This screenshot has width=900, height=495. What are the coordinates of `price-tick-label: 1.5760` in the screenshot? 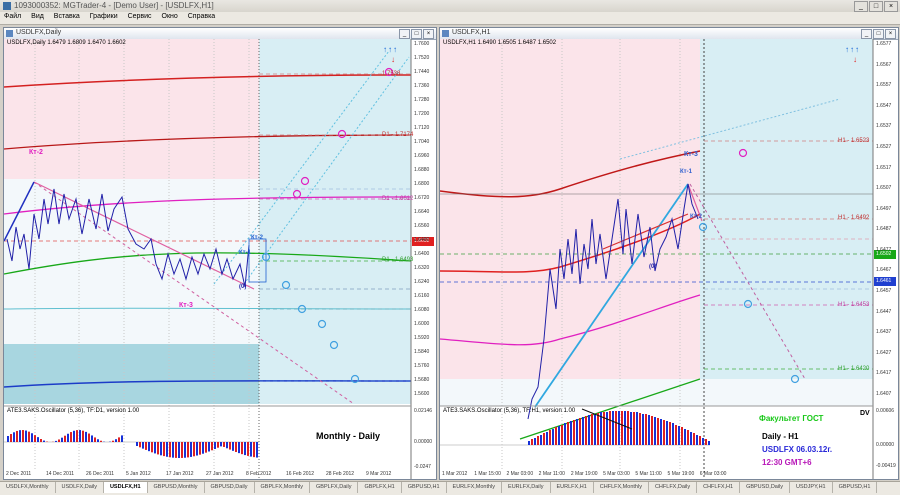 It's located at (421, 366).